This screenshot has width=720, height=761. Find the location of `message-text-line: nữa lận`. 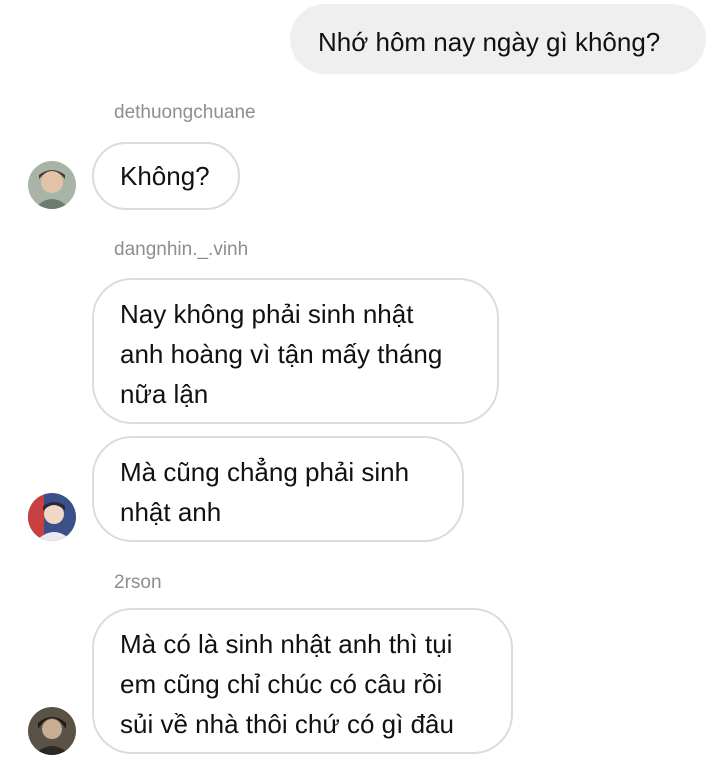

message-text-line: nữa lận is located at coordinates (164, 394).